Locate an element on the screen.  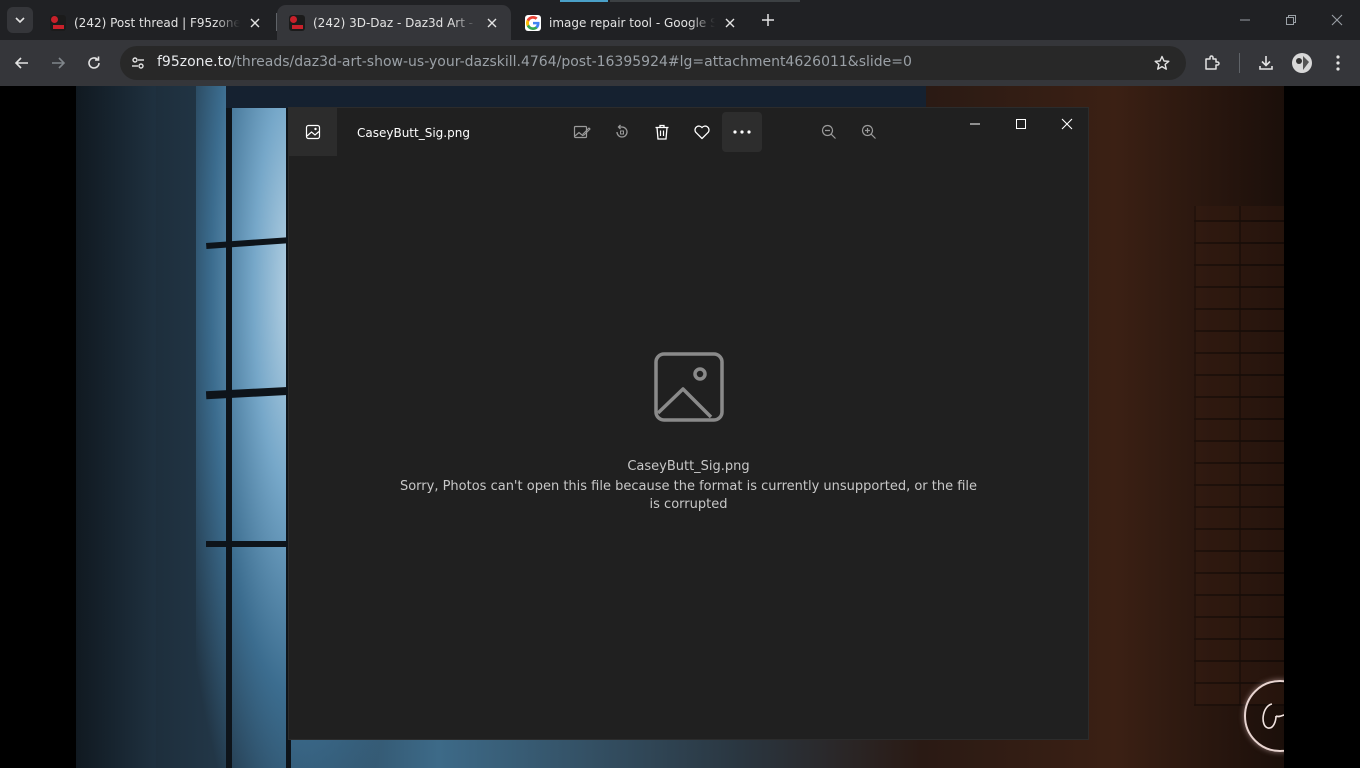
photos-app-icon is located at coordinates (313, 132).